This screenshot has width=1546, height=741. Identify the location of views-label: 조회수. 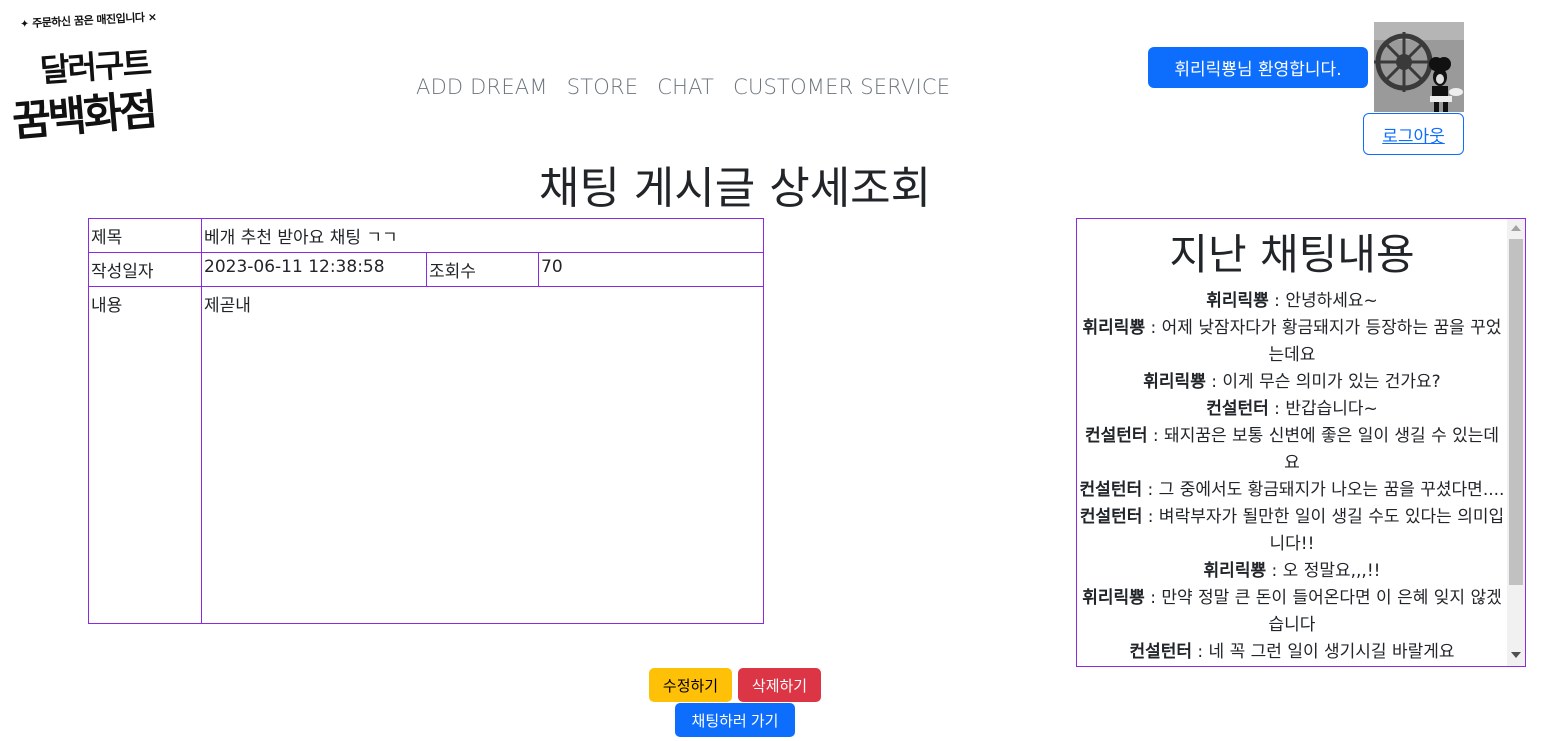
(482, 269).